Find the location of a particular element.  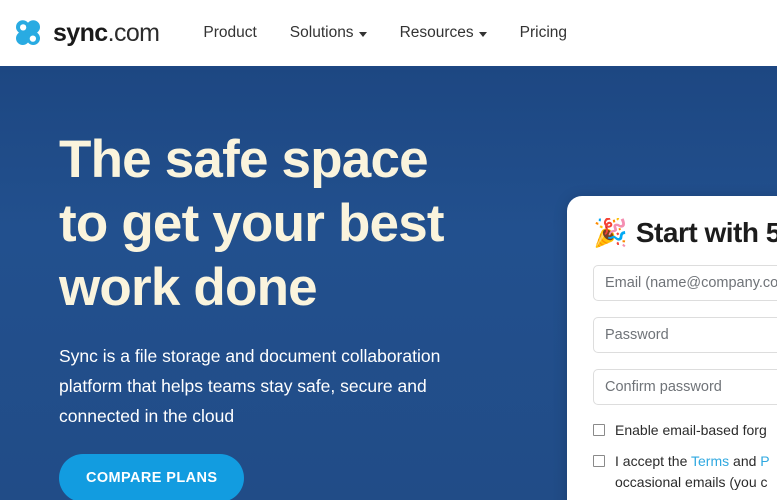

enable-email-recovery-row: Enable email-based forg is located at coordinates (685, 430).